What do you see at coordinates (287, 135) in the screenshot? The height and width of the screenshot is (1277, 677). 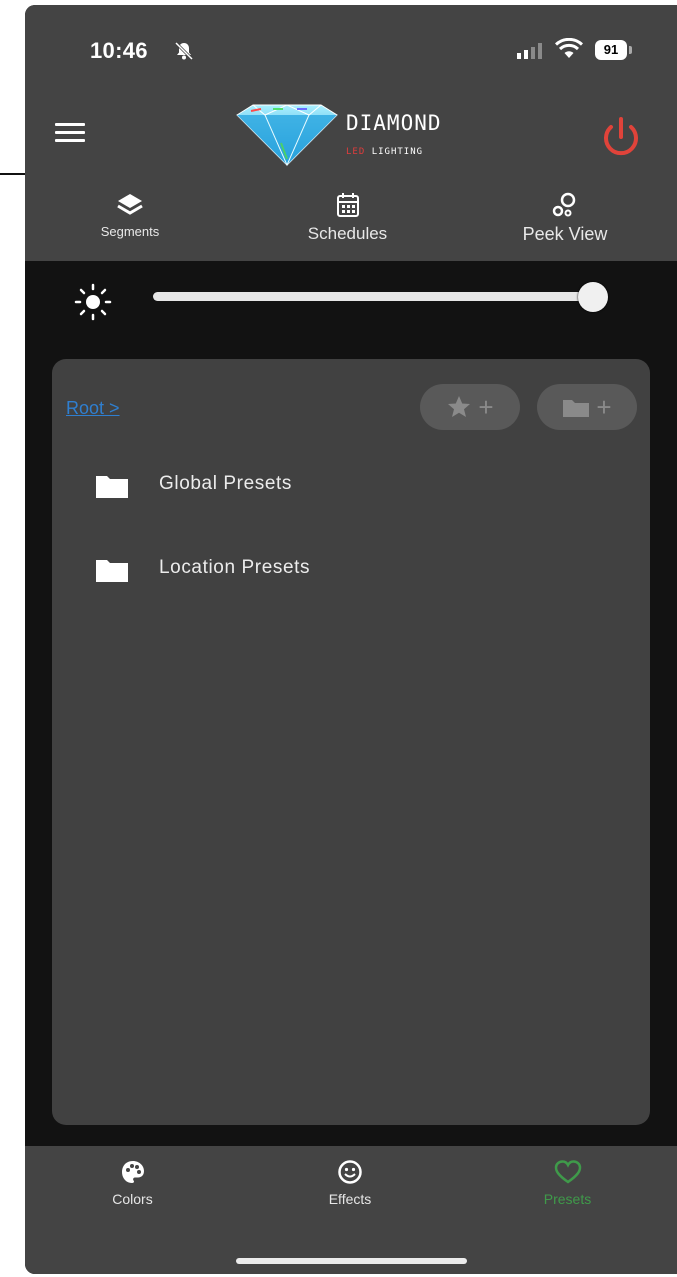 I see `diamond-logo-icon` at bounding box center [287, 135].